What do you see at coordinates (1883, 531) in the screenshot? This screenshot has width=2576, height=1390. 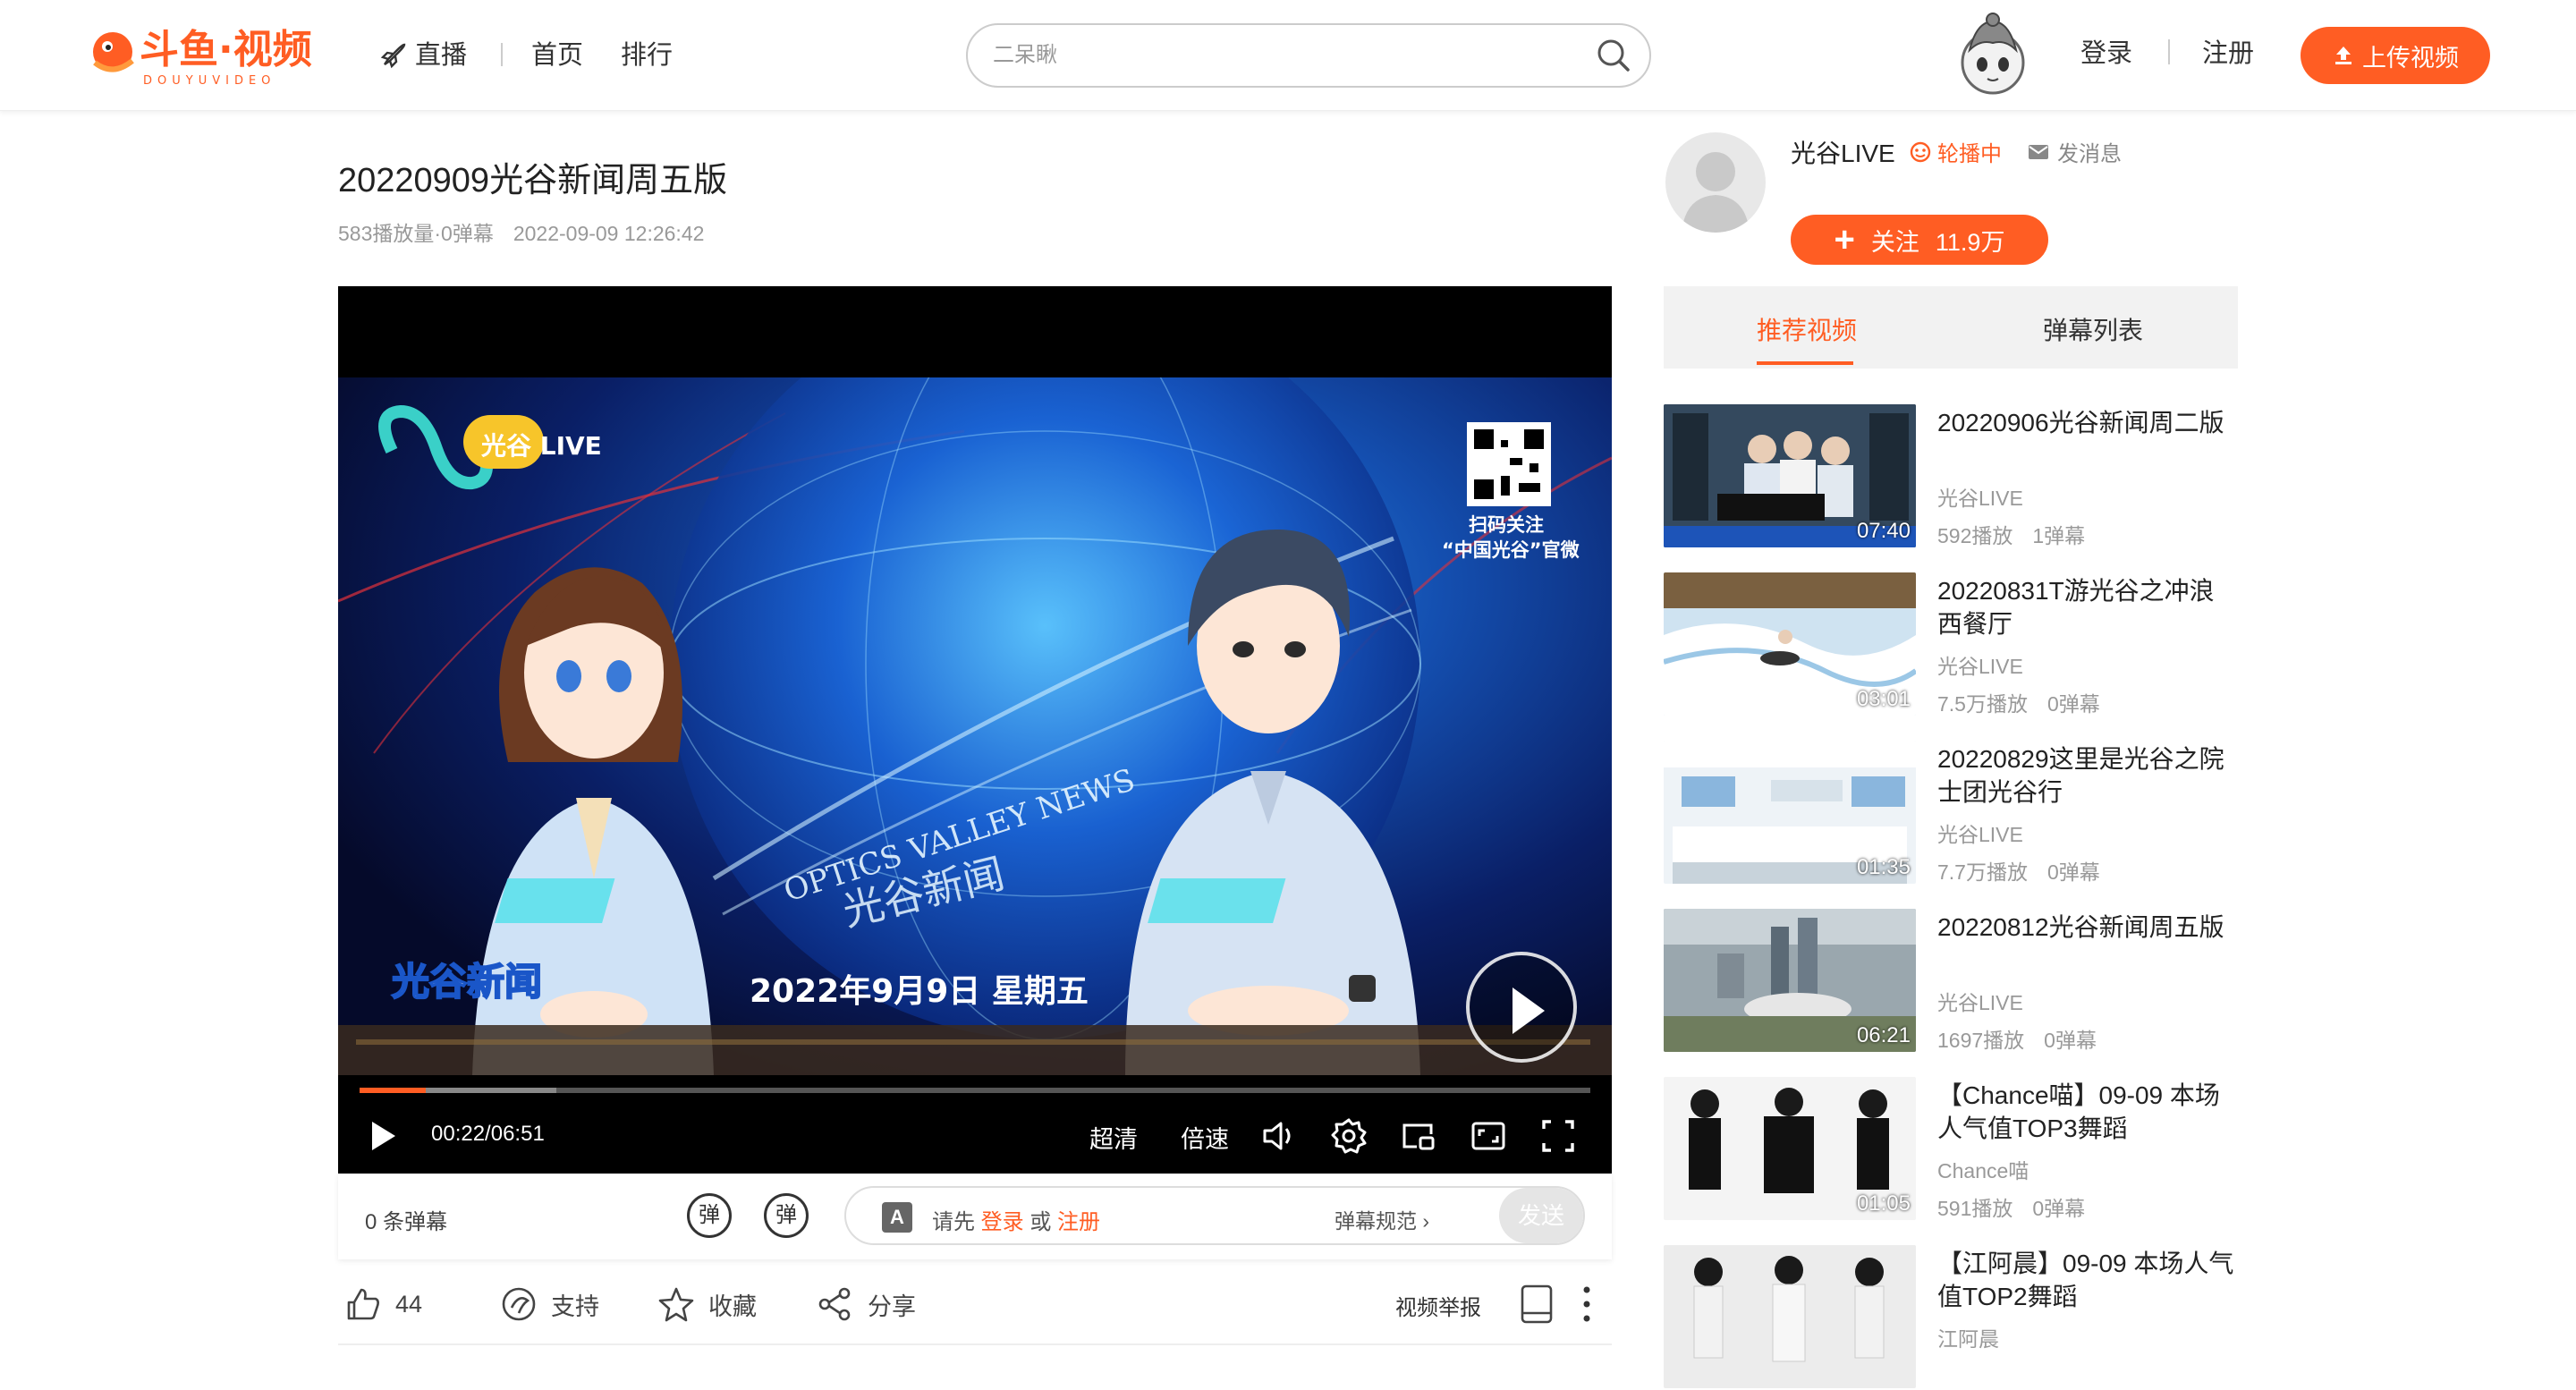 I see `video-duration: 07:40` at bounding box center [1883, 531].